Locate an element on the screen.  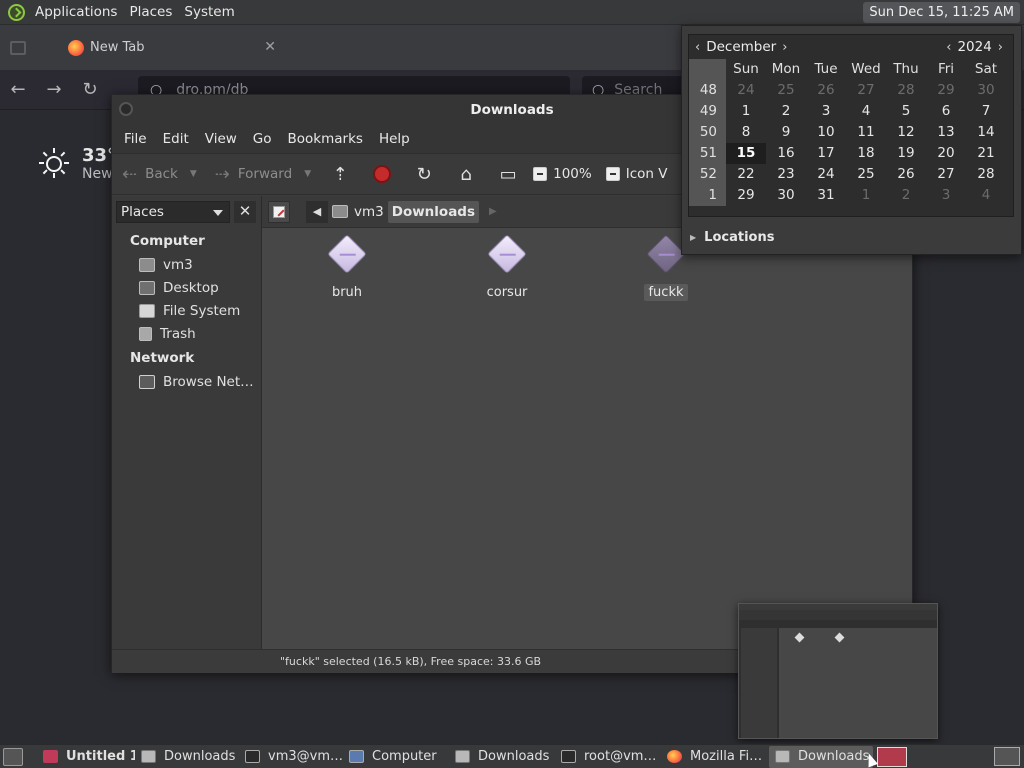
menu-view: View is located at coordinates (221, 139).